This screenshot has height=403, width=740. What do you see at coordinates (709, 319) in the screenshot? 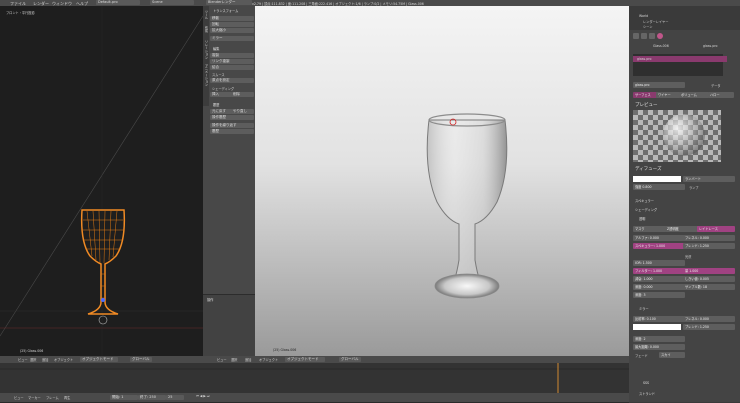
I see `mirror-fresnel-field: フレネル: 0.000` at bounding box center [709, 319].